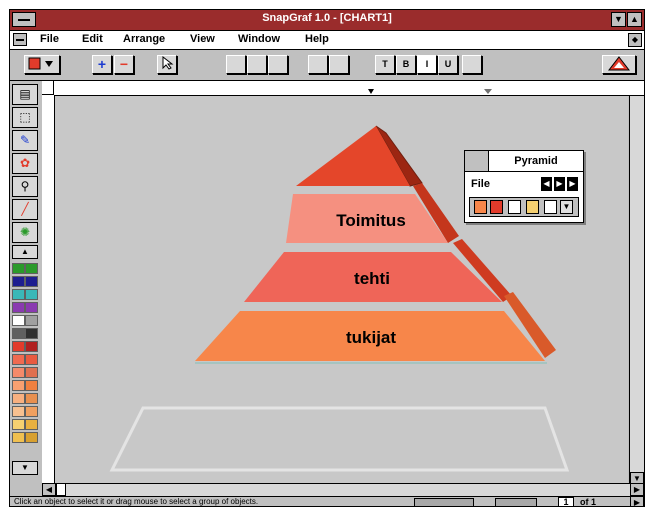 The width and height of the screenshot is (651, 510). Describe the element at coordinates (550, 207) in the screenshot. I see `style-outline-icon` at that location.